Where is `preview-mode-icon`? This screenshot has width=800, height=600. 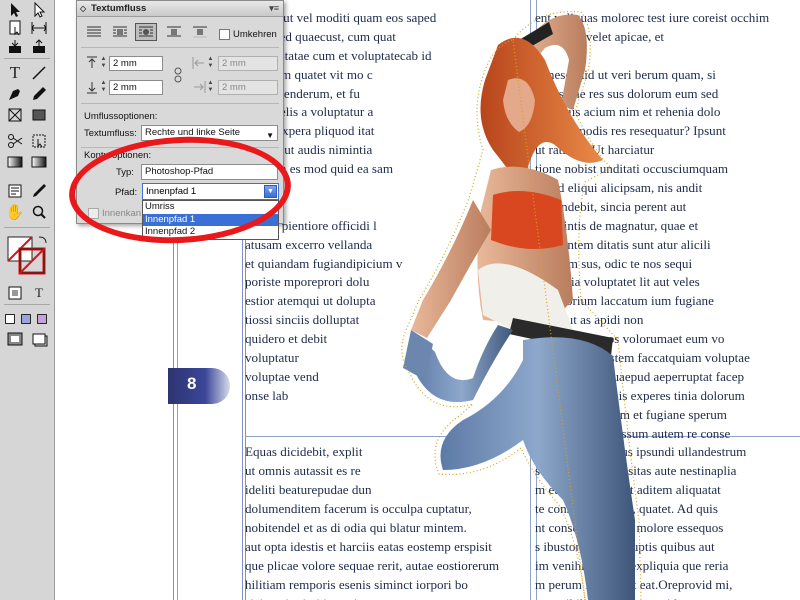
preview-mode-icon is located at coordinates (26, 319).